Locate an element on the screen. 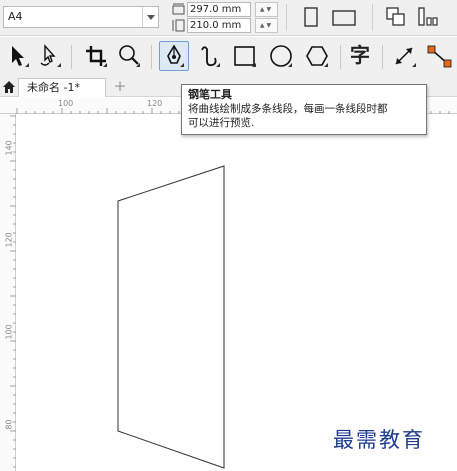 Image resolution: width=457 pixels, height=471 pixels. magnifier-icon is located at coordinates (129, 56).